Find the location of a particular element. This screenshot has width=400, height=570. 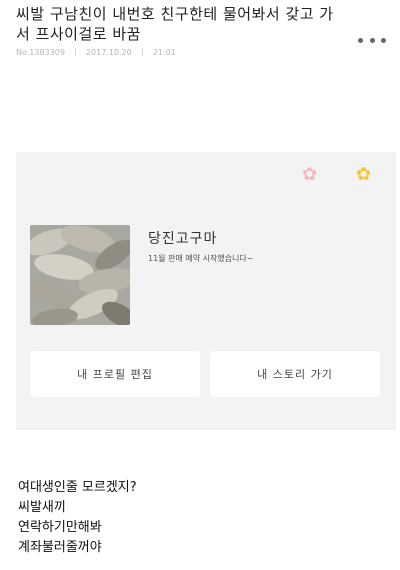

post-time: 21:01 is located at coordinates (164, 52).